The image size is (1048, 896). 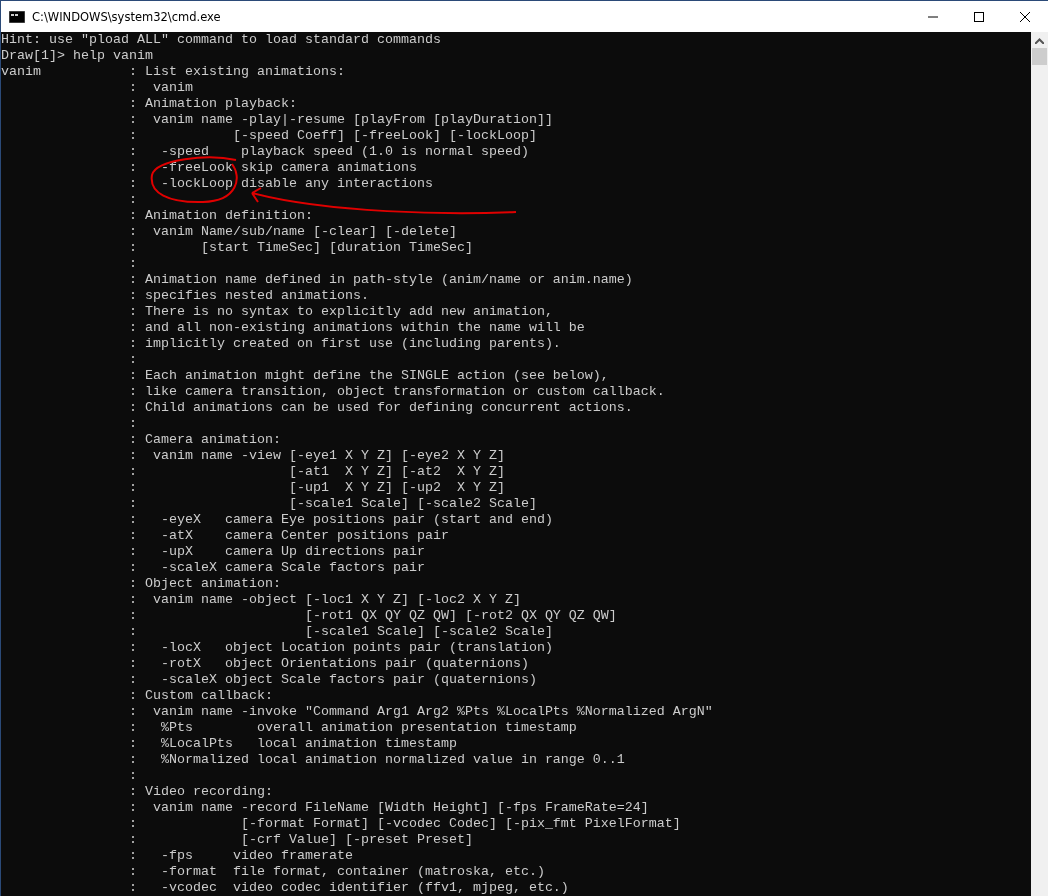 I want to click on scroll-up-icon, so click(x=1039, y=41).